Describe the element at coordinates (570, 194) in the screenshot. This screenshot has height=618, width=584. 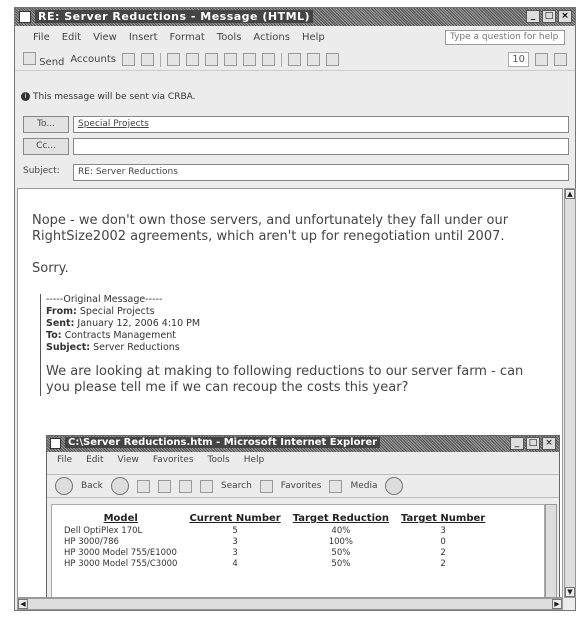
I see `scroll-up-icon: ▲` at that location.